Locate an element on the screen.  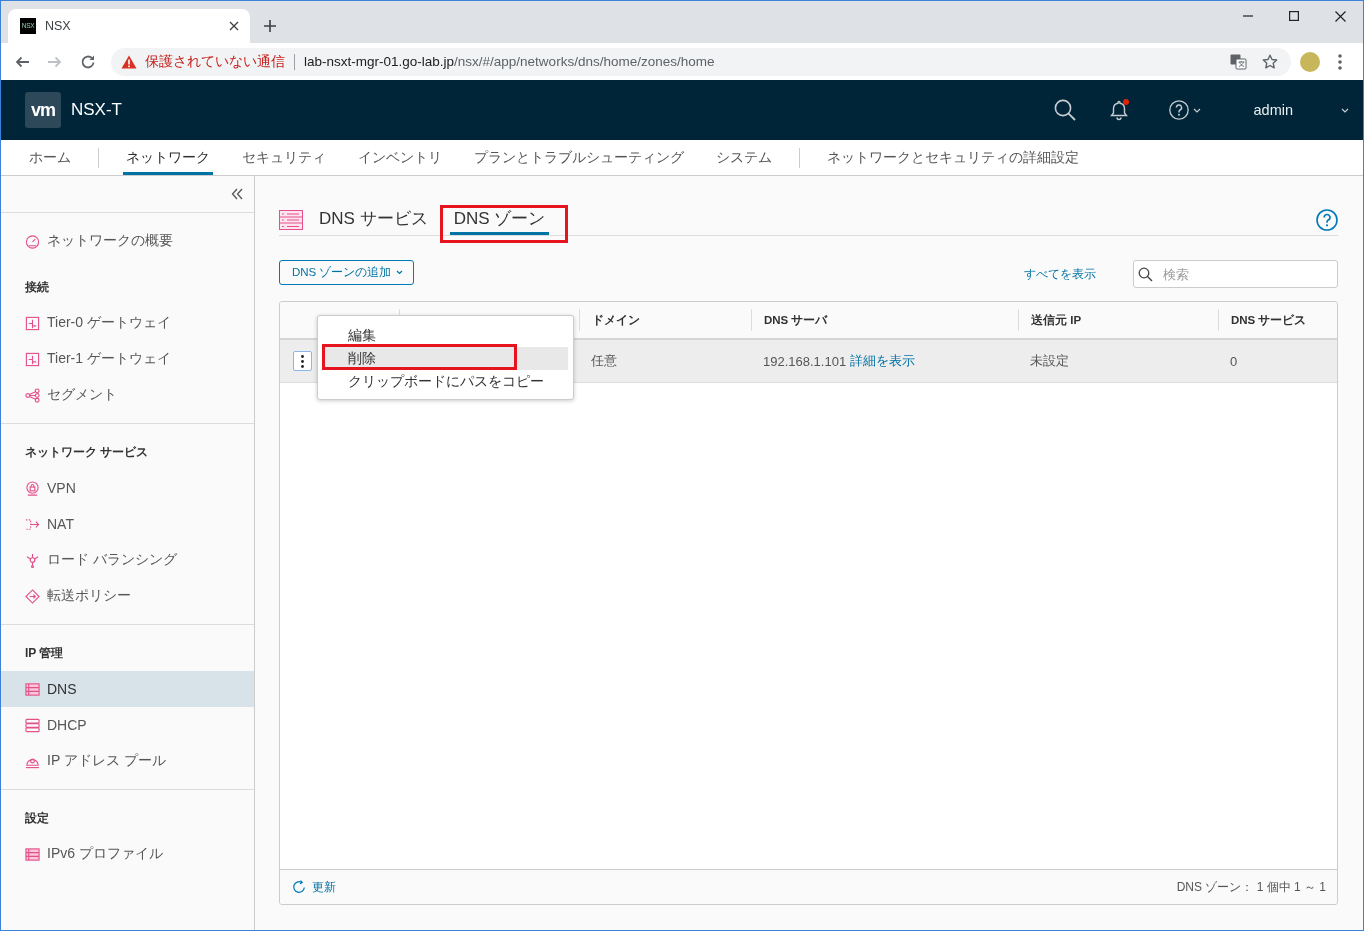
table-cell-text: 任意 is located at coordinates (604, 361).